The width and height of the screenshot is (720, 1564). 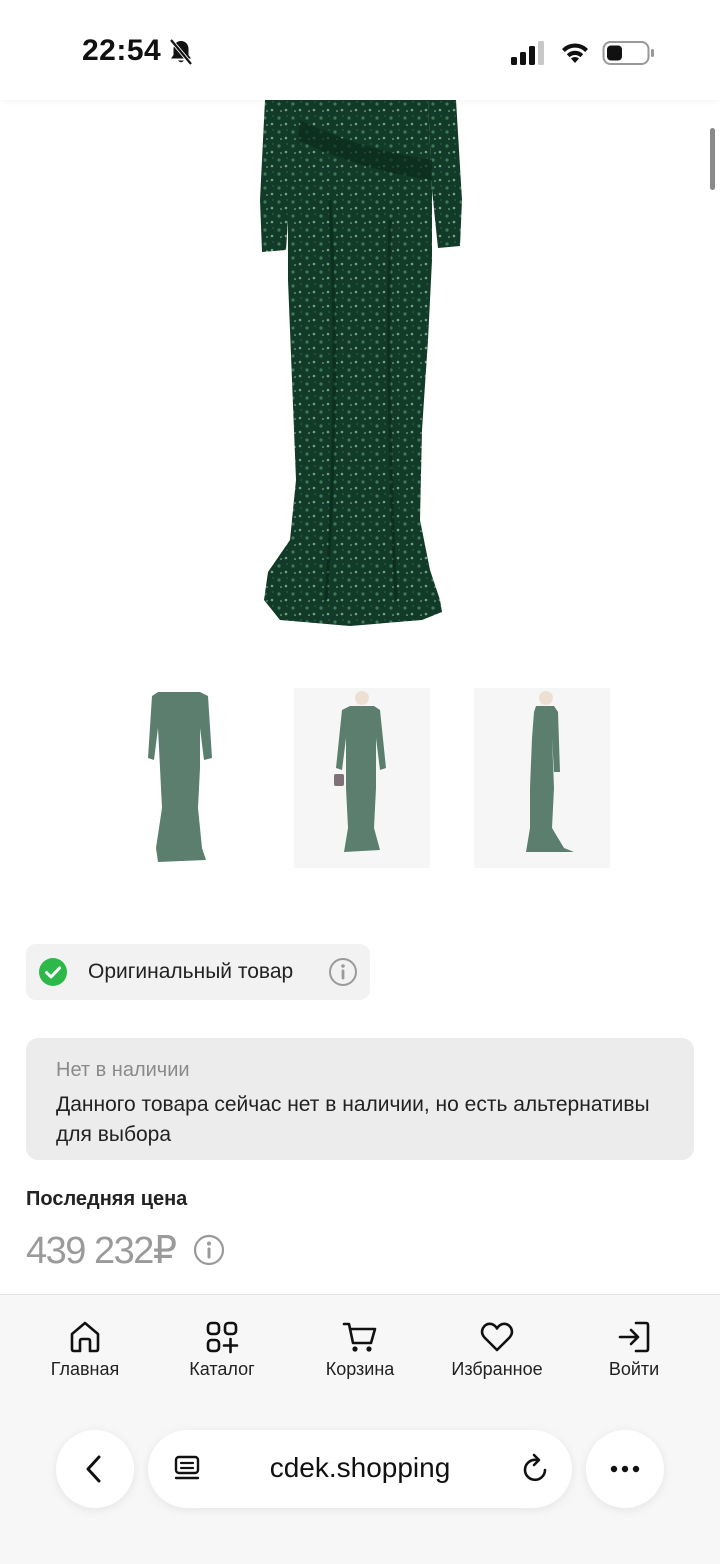 What do you see at coordinates (53, 972) in the screenshot?
I see `check-circle-icon` at bounding box center [53, 972].